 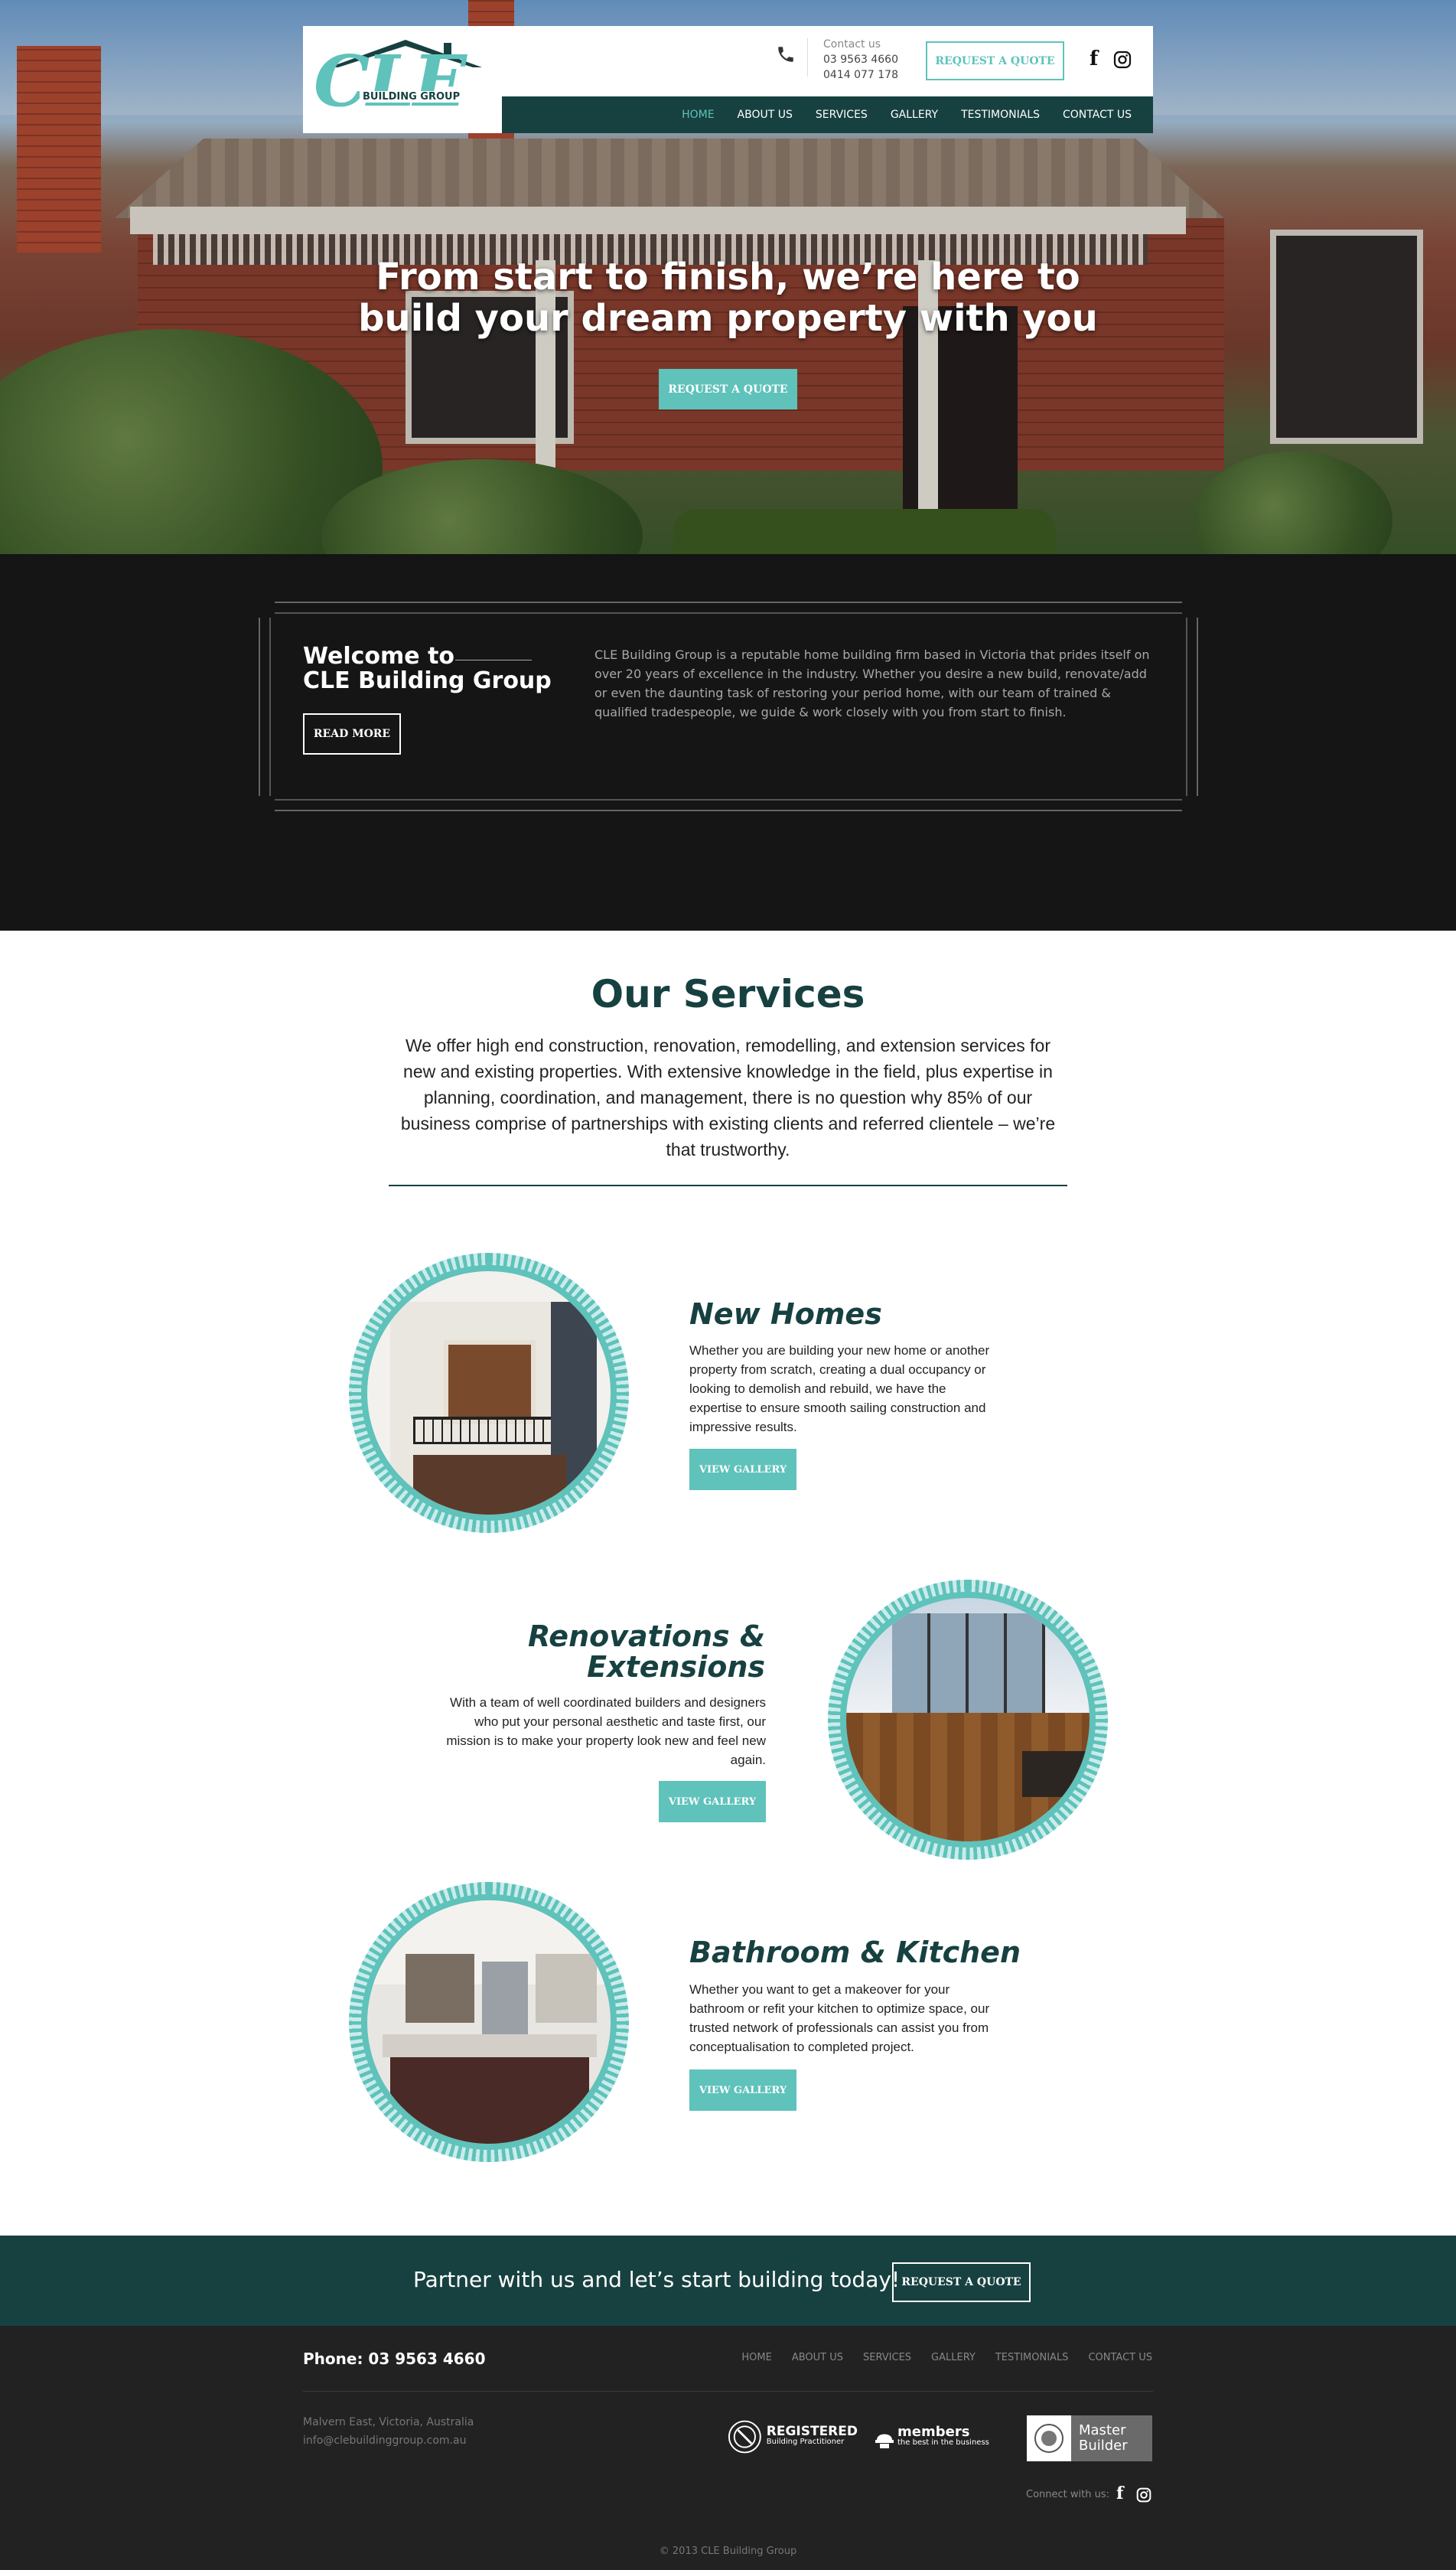 What do you see at coordinates (728, 2391) in the screenshot?
I see `footer-divider` at bounding box center [728, 2391].